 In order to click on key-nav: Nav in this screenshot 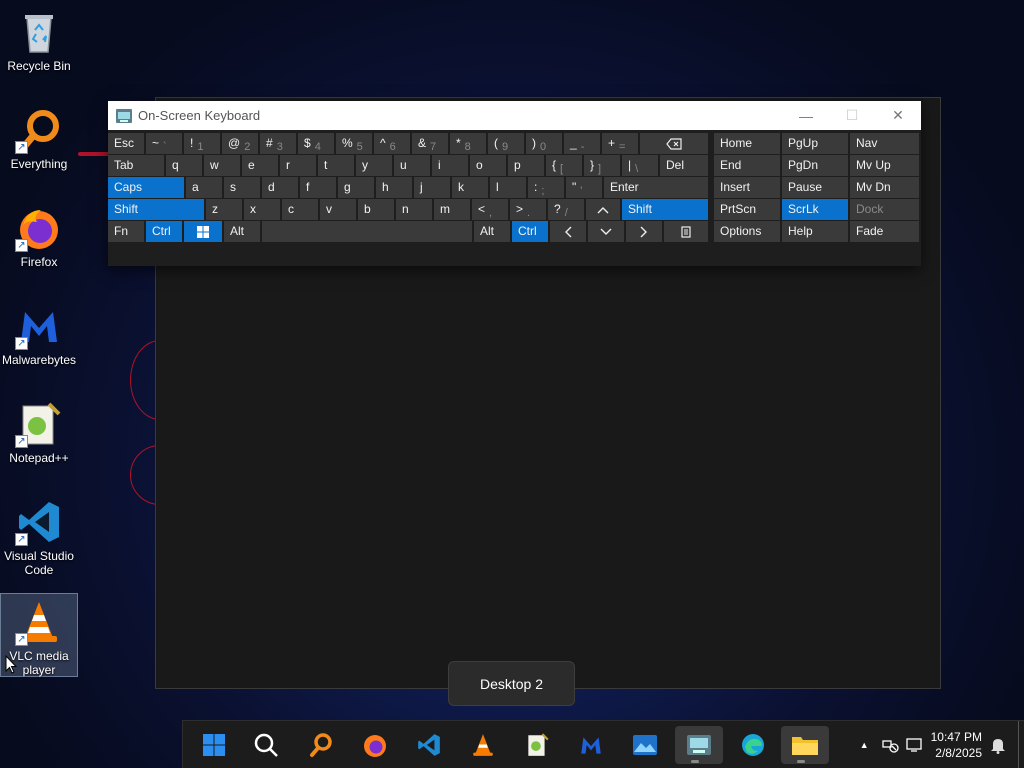, I will do `click(884, 143)`.